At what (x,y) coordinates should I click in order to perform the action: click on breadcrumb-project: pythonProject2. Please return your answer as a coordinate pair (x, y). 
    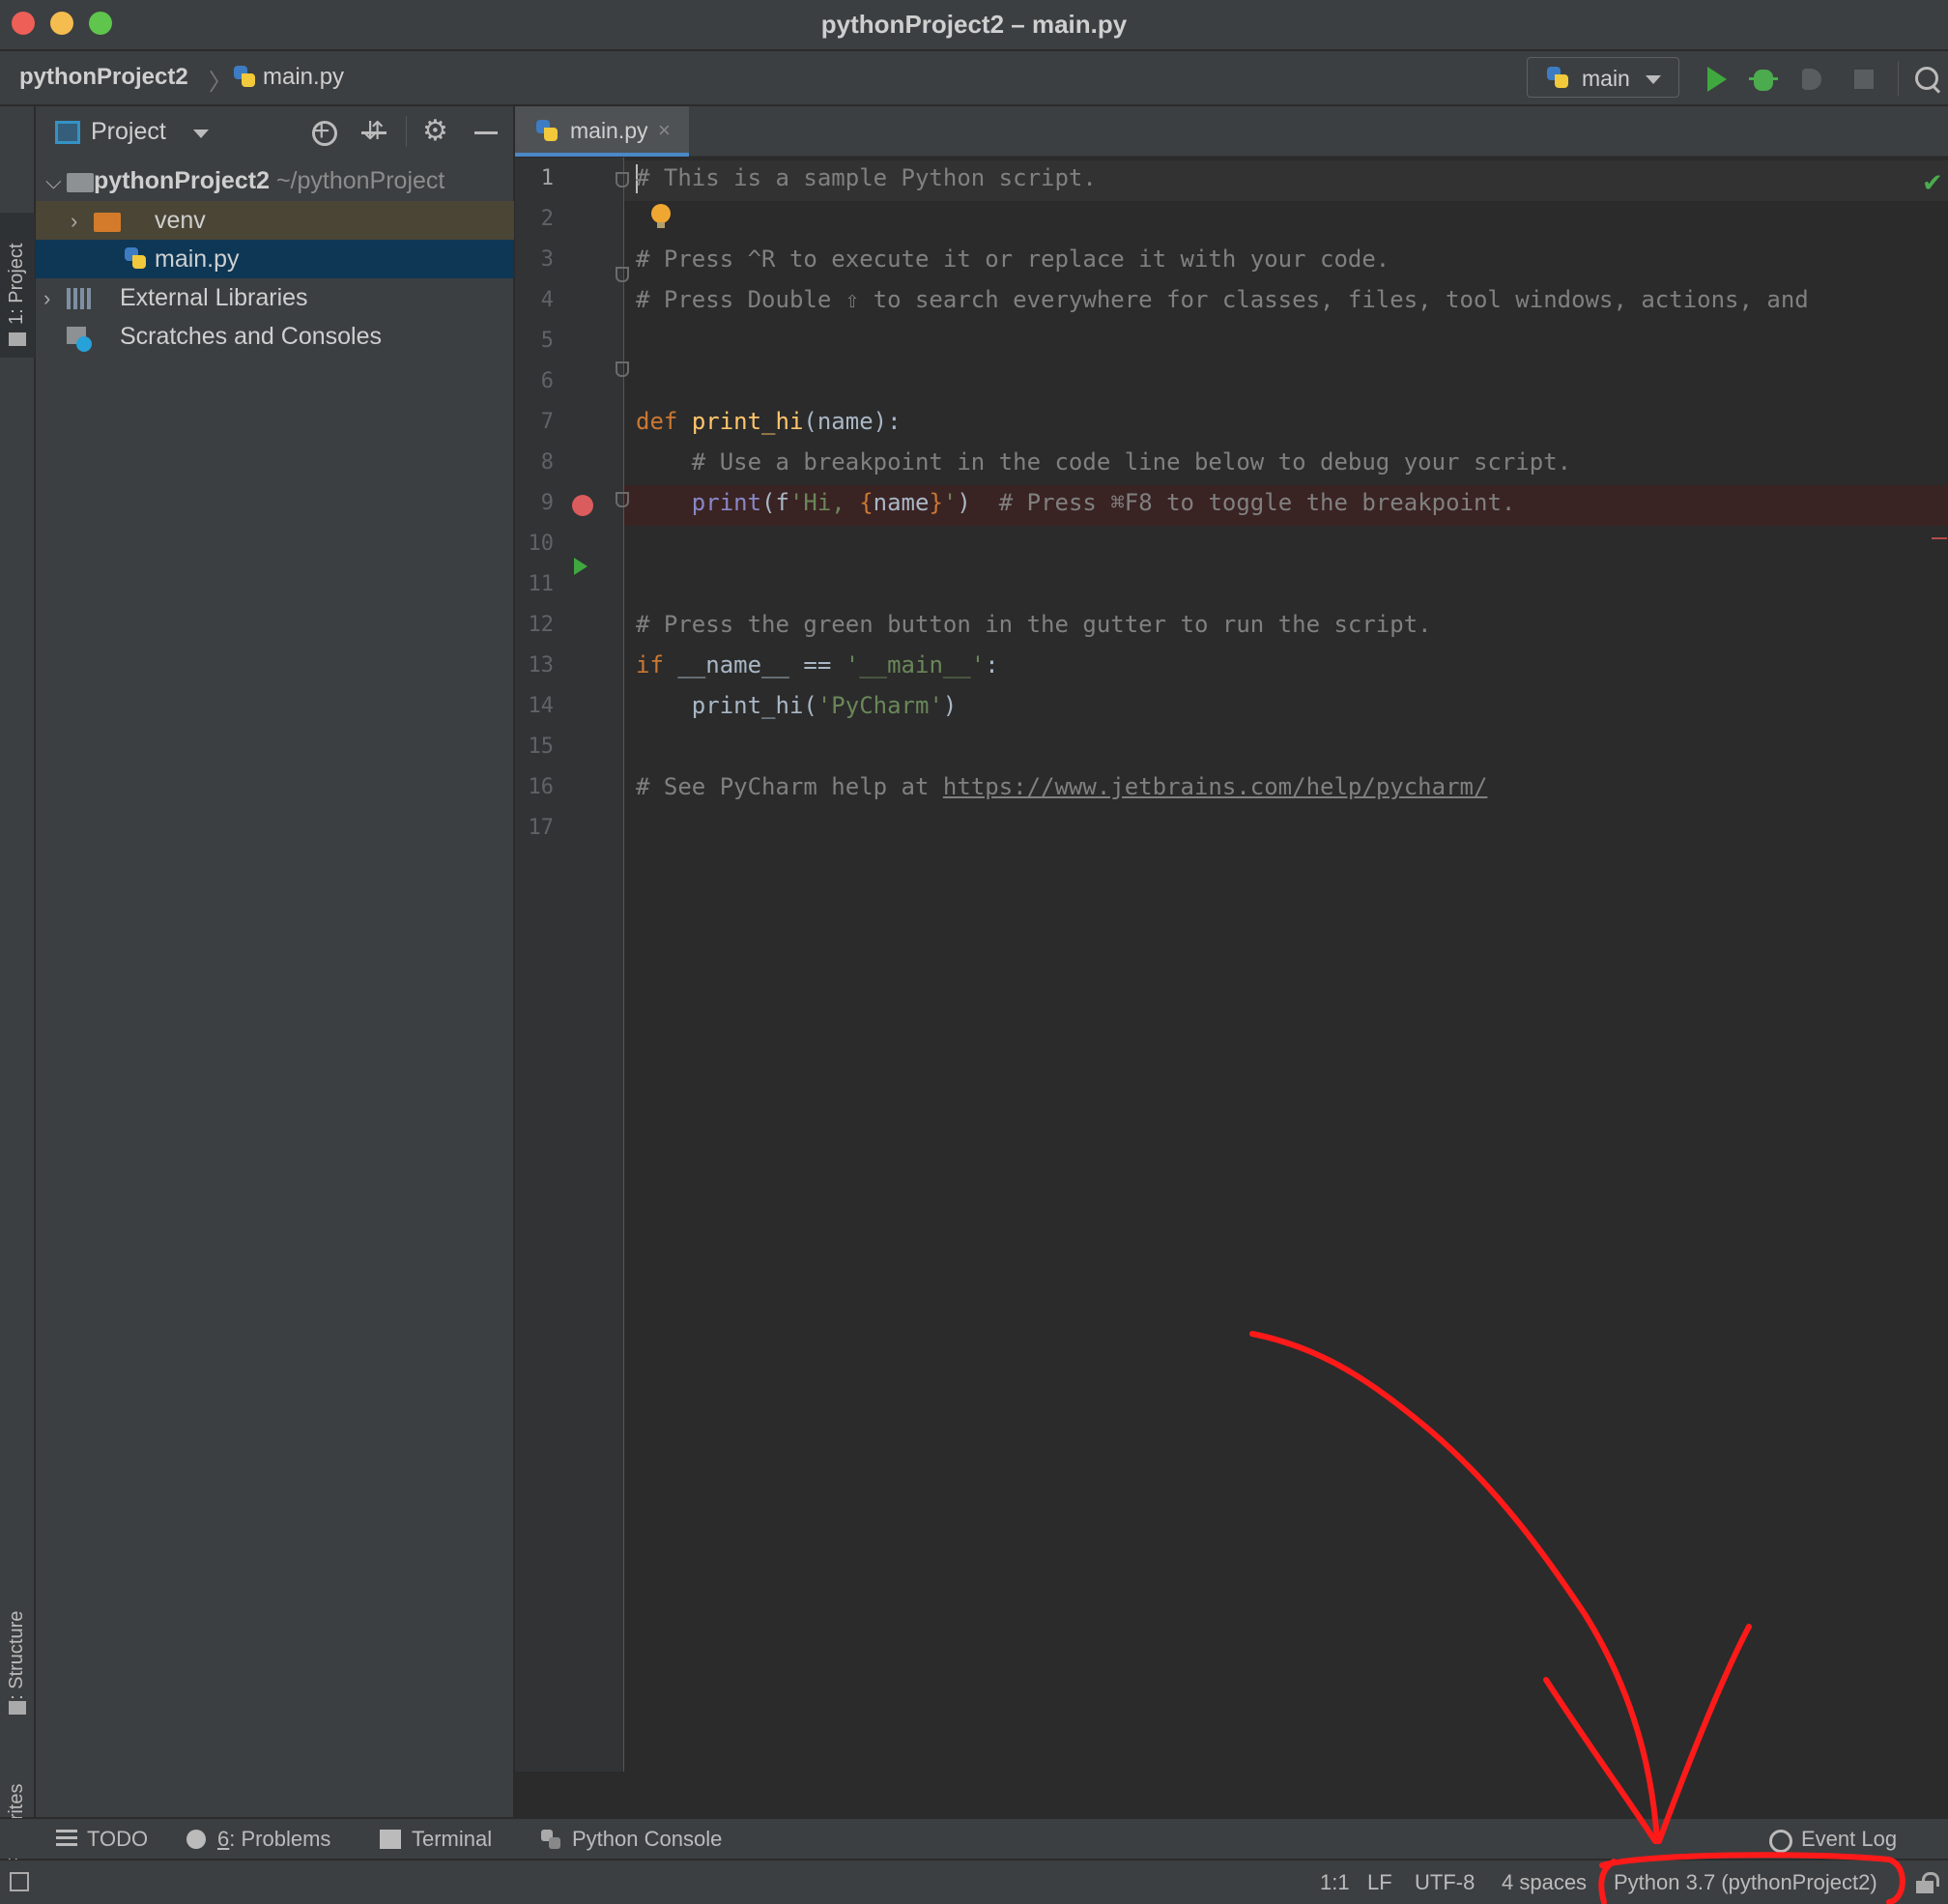
    Looking at the image, I should click on (103, 78).